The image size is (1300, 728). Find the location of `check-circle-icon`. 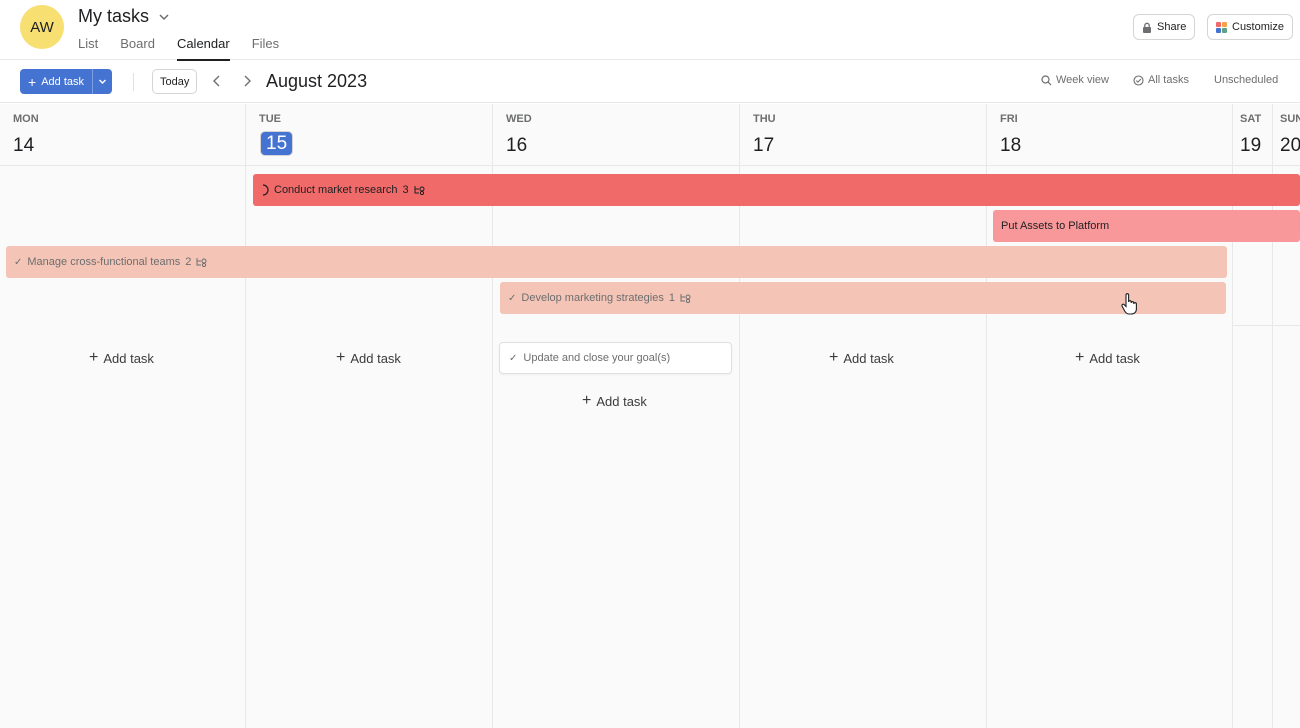

check-circle-icon is located at coordinates (1138, 80).